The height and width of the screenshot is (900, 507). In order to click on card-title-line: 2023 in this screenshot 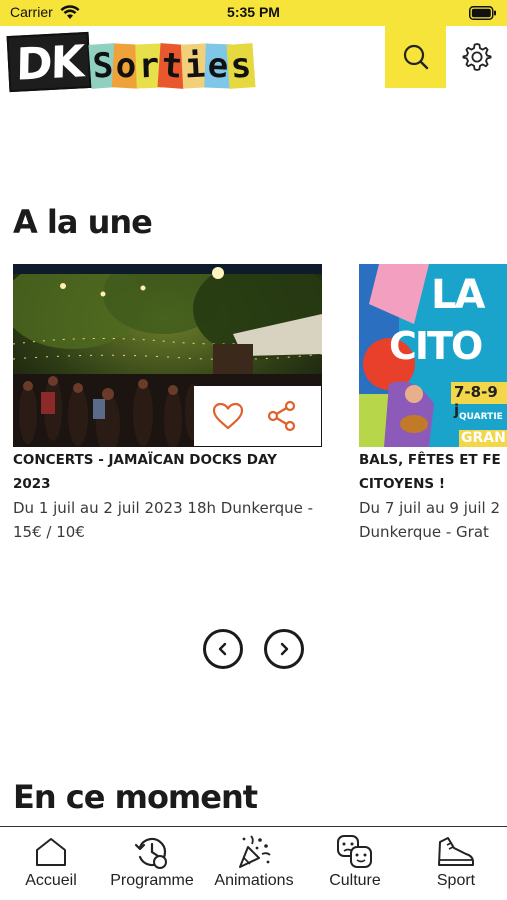, I will do `click(32, 484)`.